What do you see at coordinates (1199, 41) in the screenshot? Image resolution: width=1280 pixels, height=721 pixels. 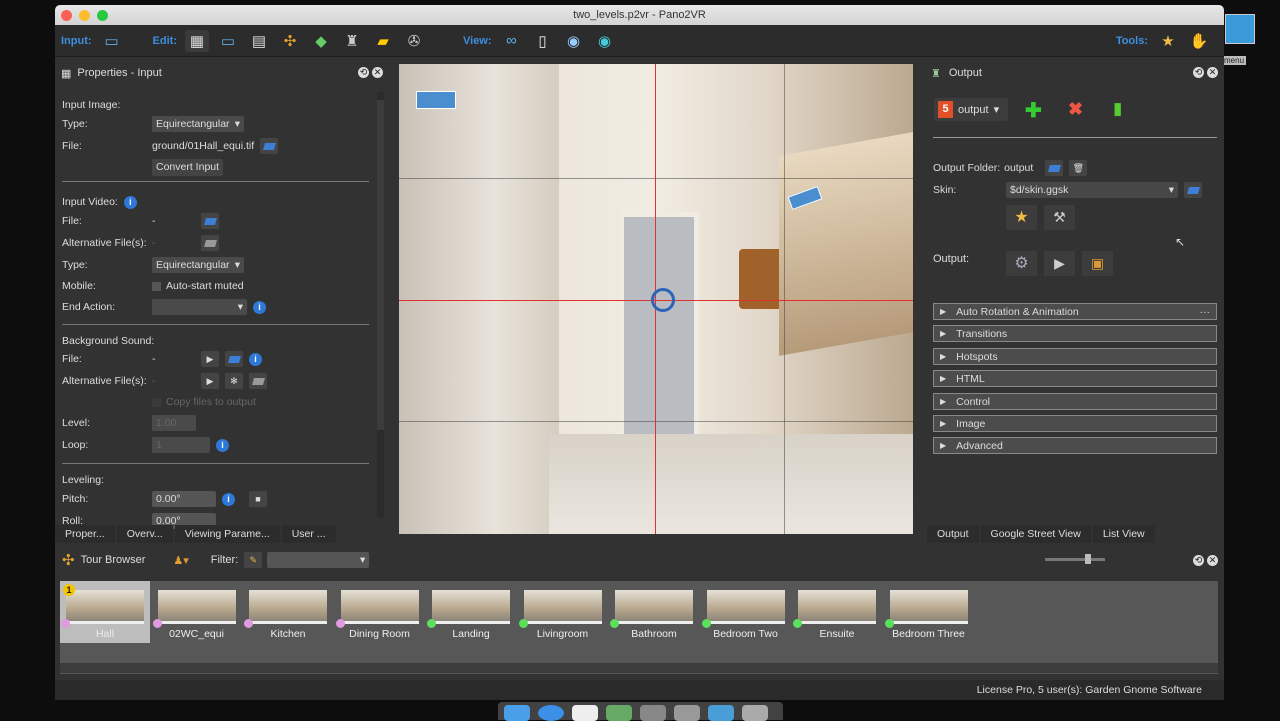 I see `hand-icon: ✋` at bounding box center [1199, 41].